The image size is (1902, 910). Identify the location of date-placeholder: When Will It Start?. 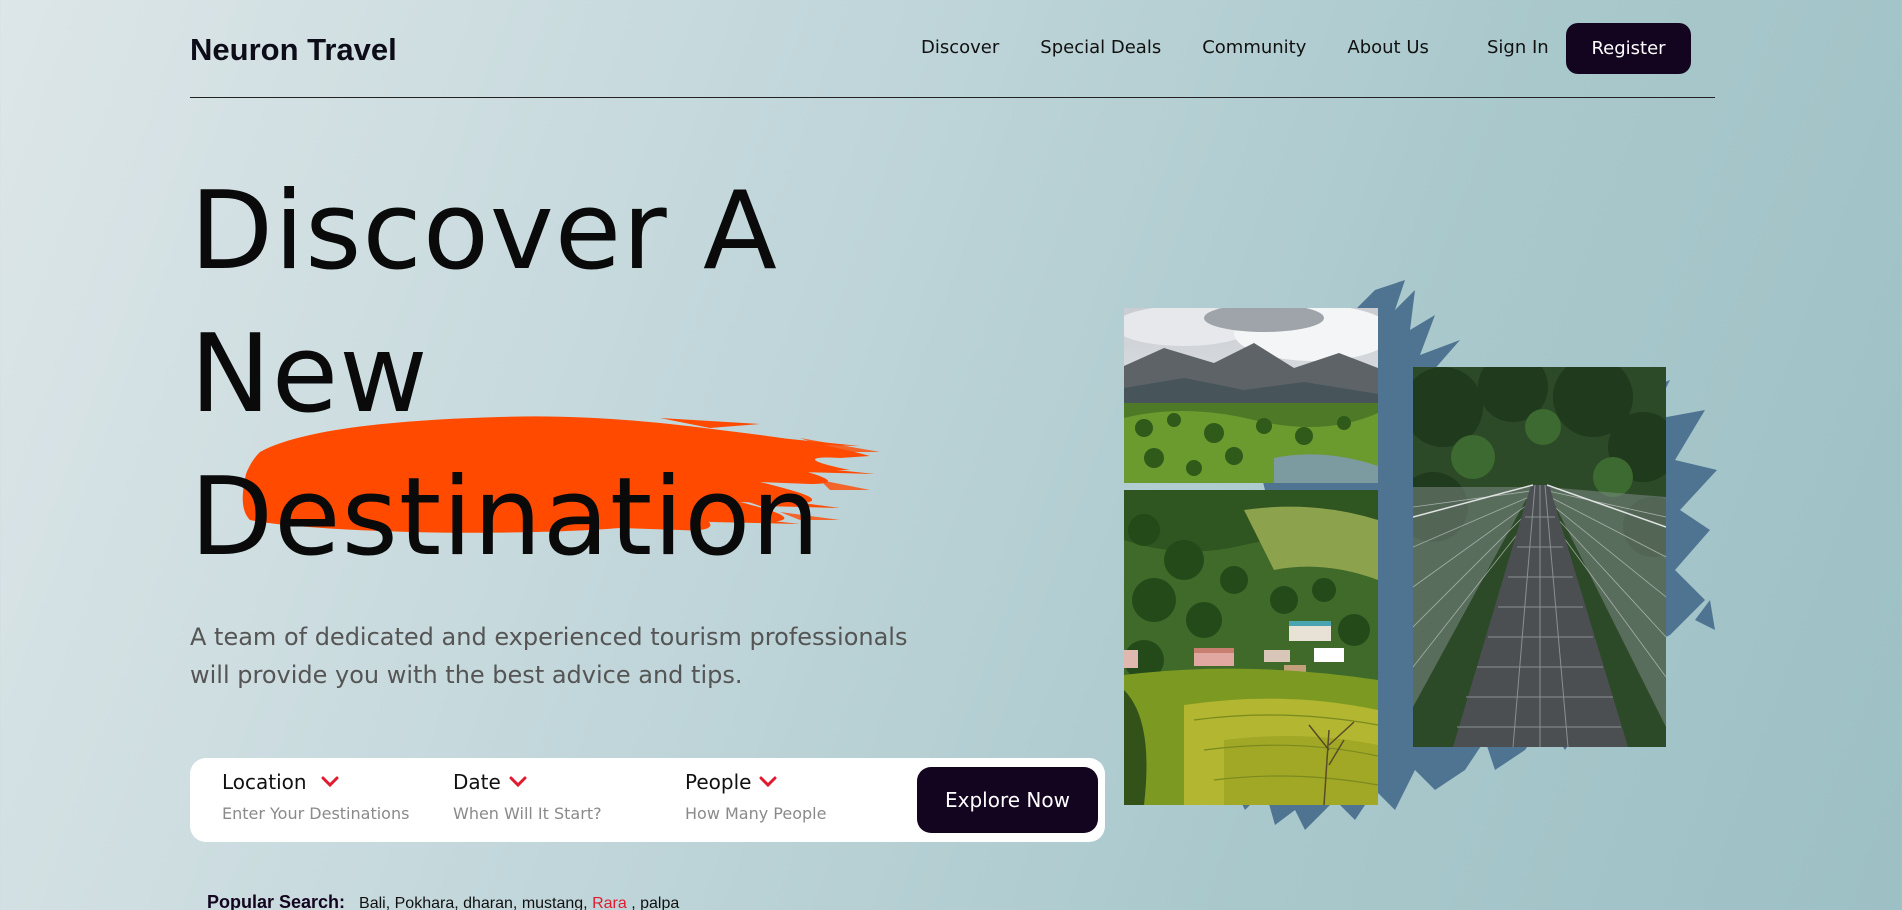
(527, 813).